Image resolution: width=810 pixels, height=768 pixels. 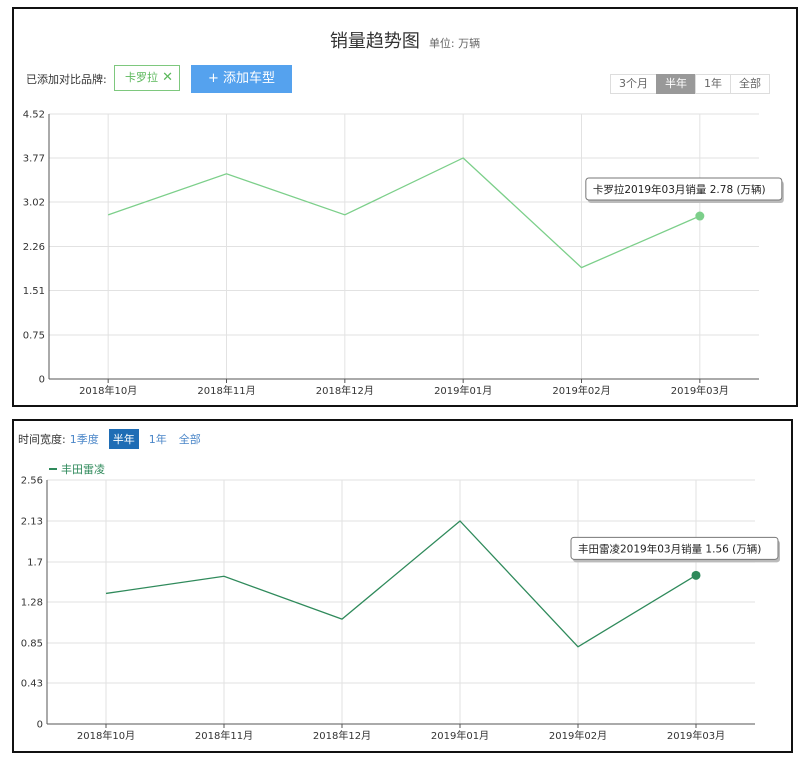 I want to click on y-tick-label: 3.02, so click(x=34, y=202).